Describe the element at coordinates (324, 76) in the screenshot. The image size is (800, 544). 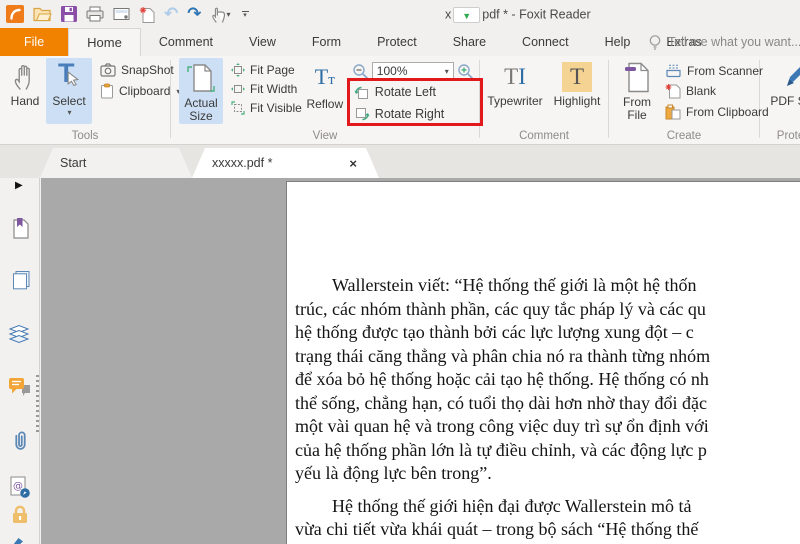
I see `reflow-icon: Tт` at that location.